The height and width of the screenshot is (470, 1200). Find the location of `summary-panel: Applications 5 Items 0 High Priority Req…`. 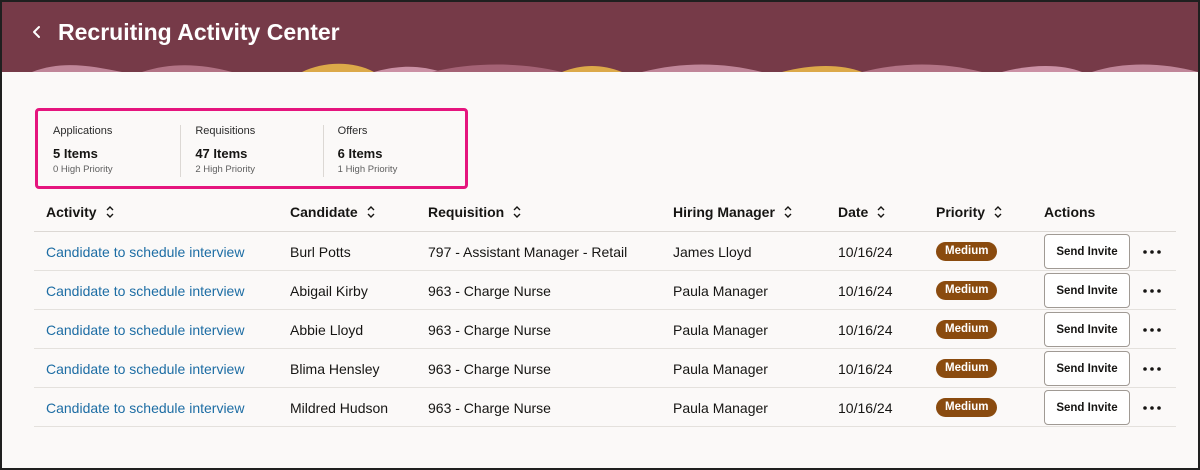

summary-panel: Applications 5 Items 0 High Priority Req… is located at coordinates (251, 148).